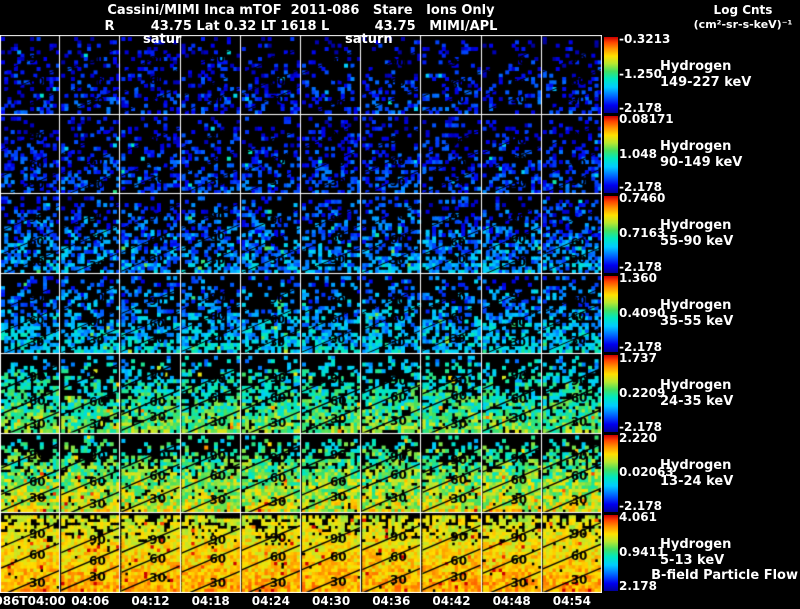 The height and width of the screenshot is (609, 800). What do you see at coordinates (638, 357) in the screenshot?
I see `colorbar-label-top: 1.737` at bounding box center [638, 357].